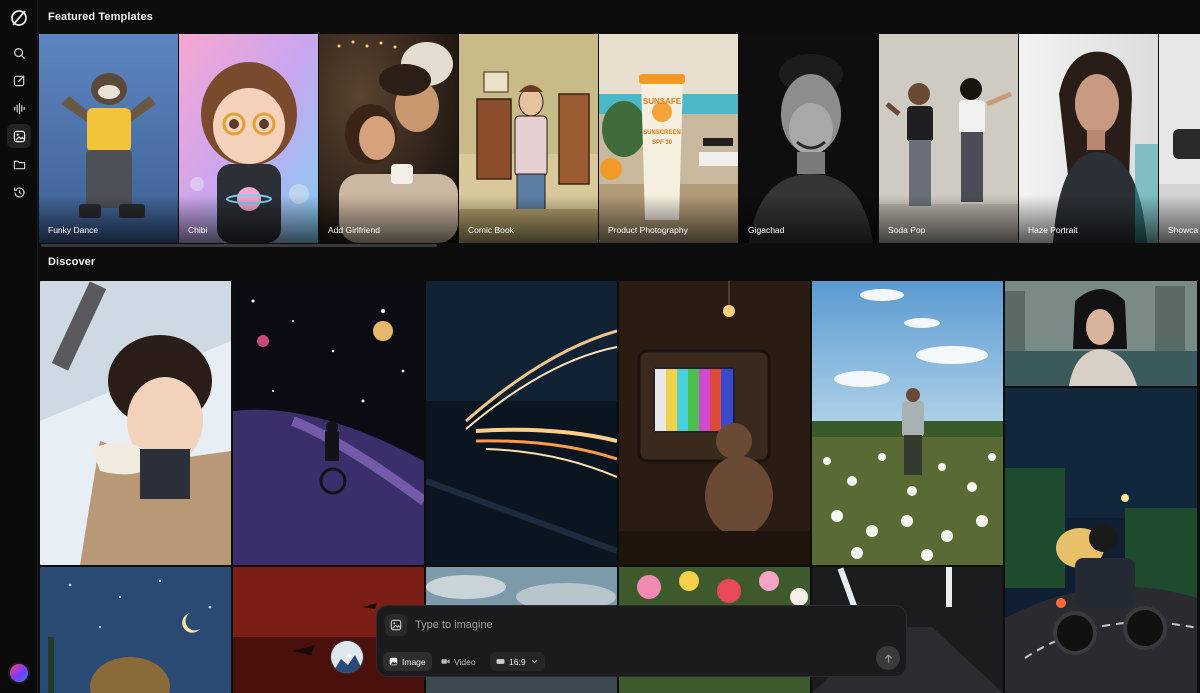 The height and width of the screenshot is (693, 1200). Describe the element at coordinates (198, 230) in the screenshot. I see `template-label: Chibi` at that location.